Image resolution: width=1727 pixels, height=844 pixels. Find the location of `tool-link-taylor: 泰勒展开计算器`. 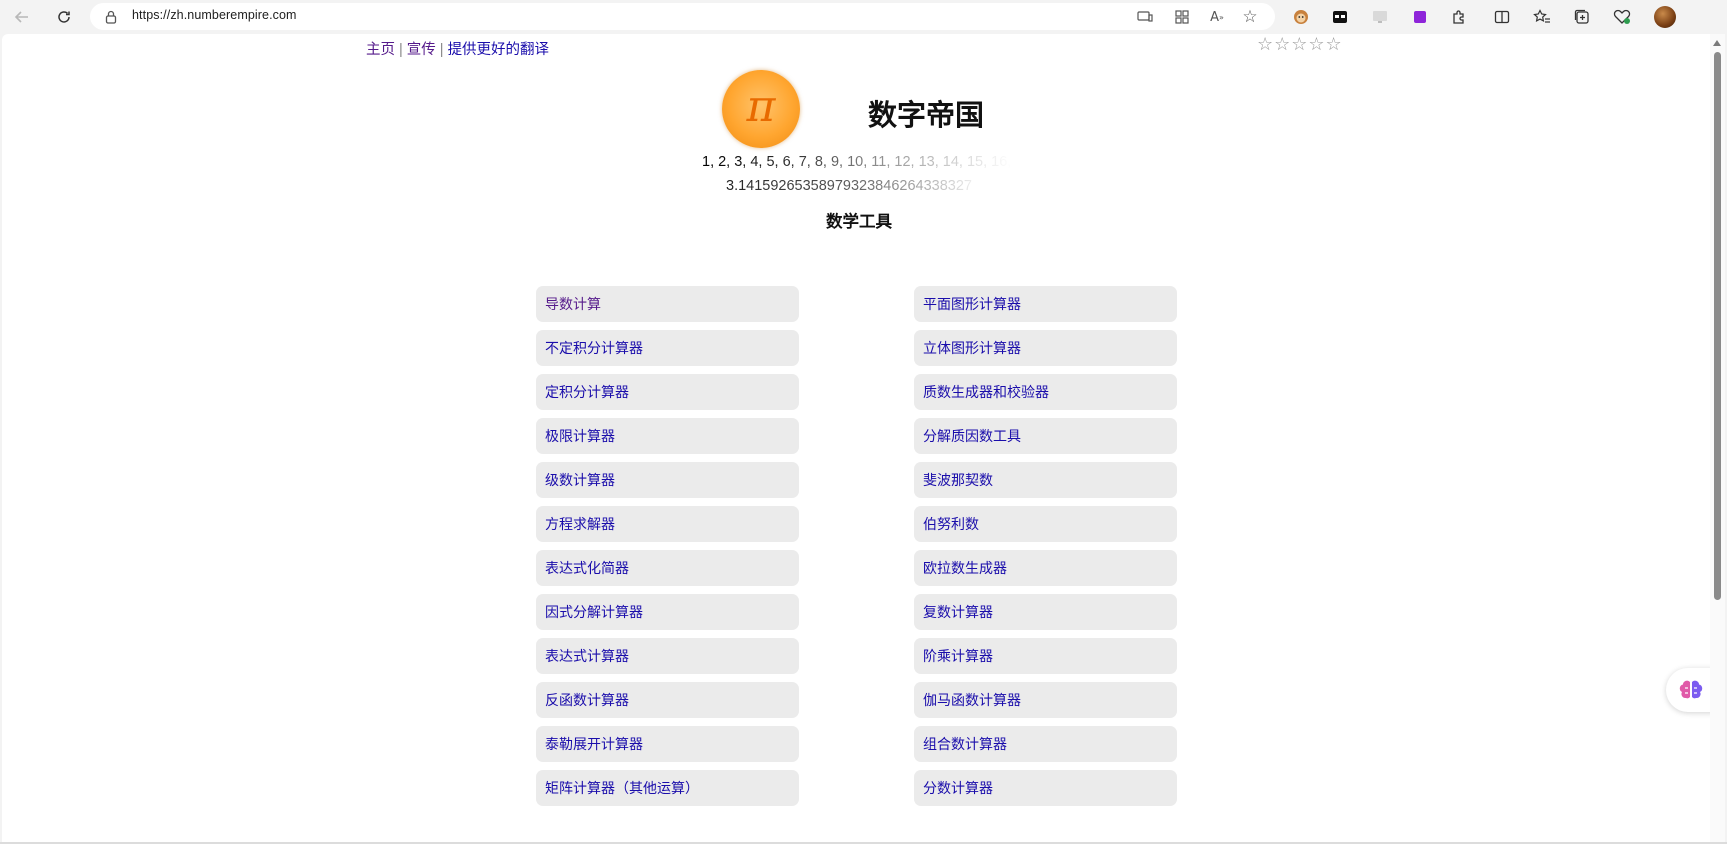

tool-link-taylor: 泰勒展开计算器 is located at coordinates (667, 744).